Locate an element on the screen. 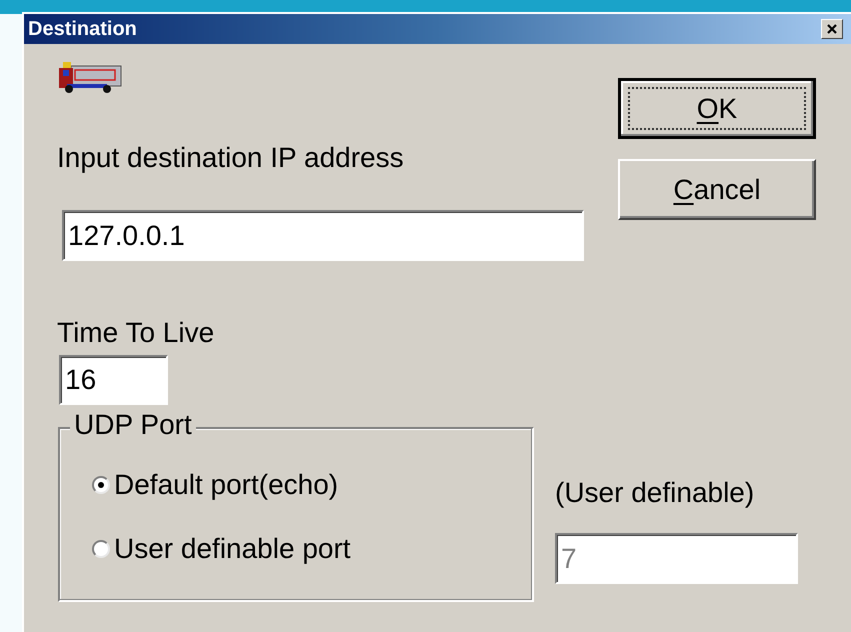 The height and width of the screenshot is (632, 851). time-to-live-label: Time To Live is located at coordinates (136, 333).